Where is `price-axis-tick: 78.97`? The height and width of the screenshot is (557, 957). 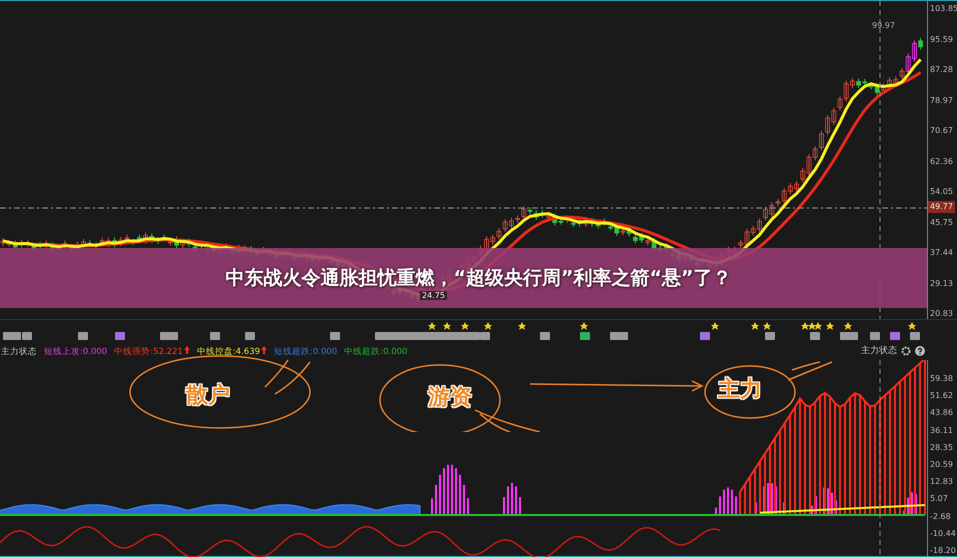 price-axis-tick: 78.97 is located at coordinates (942, 101).